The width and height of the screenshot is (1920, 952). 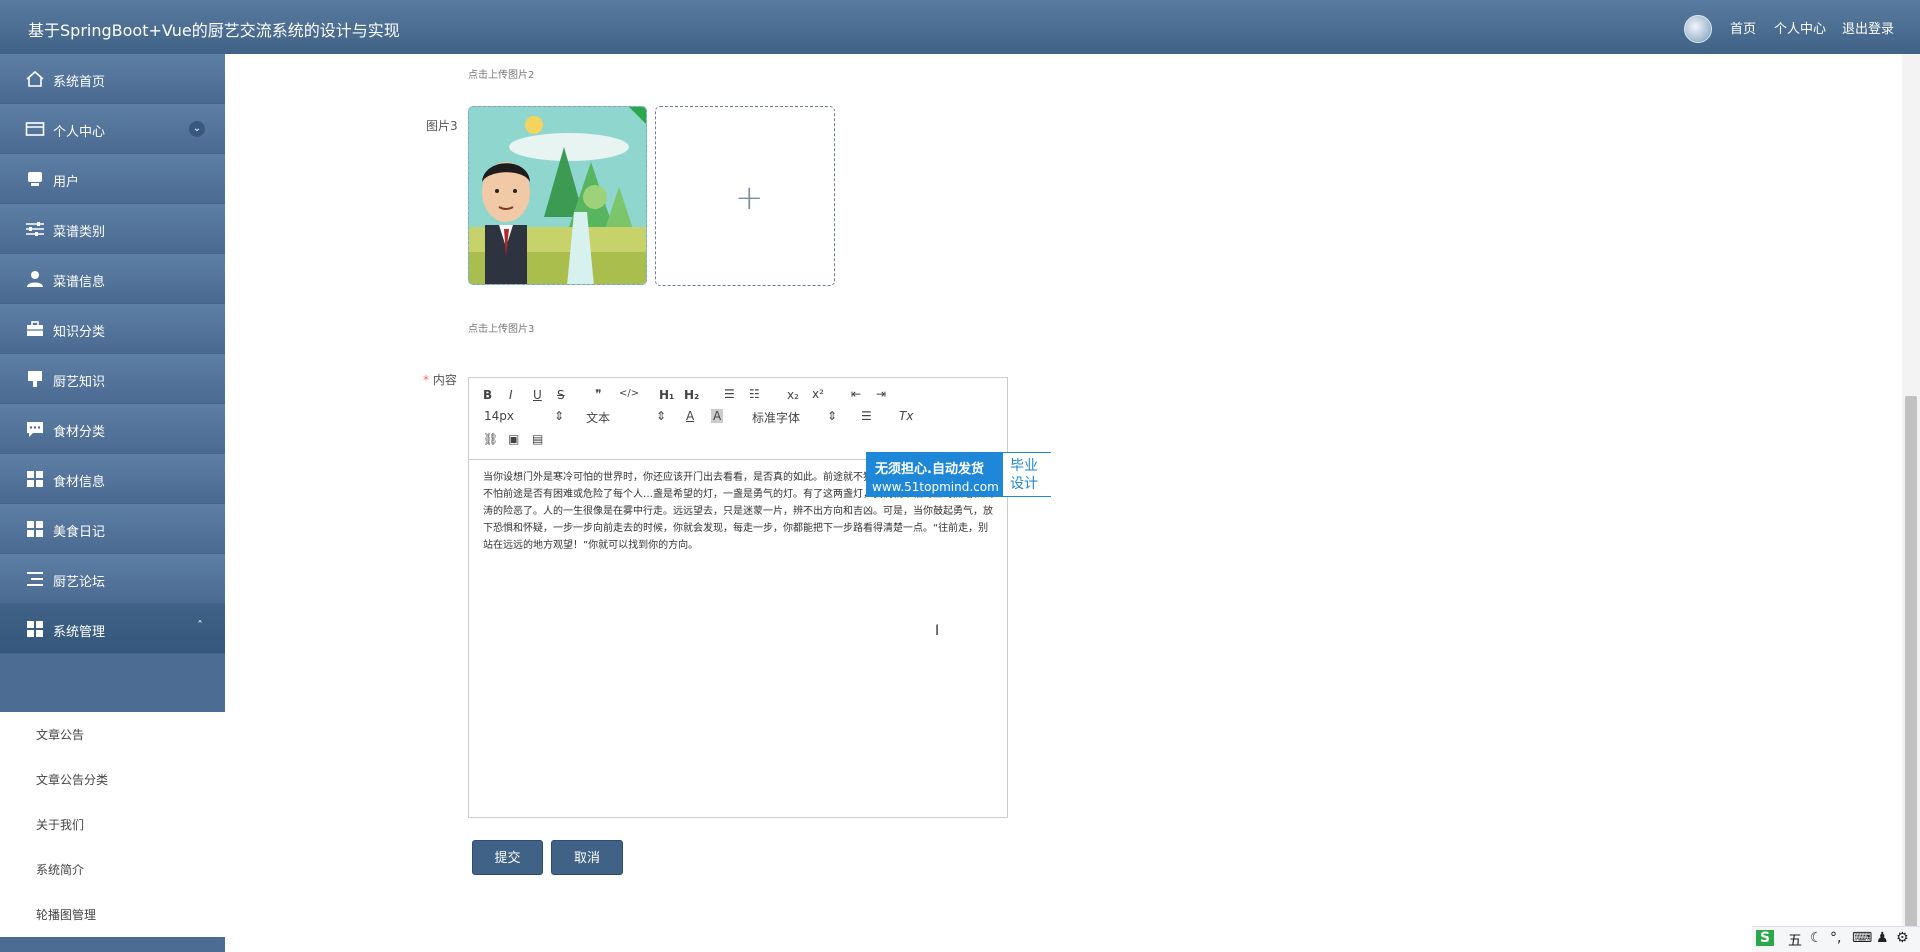 I want to click on sidebar-item-profile: 个人中心 ⌄, so click(x=112, y=129).